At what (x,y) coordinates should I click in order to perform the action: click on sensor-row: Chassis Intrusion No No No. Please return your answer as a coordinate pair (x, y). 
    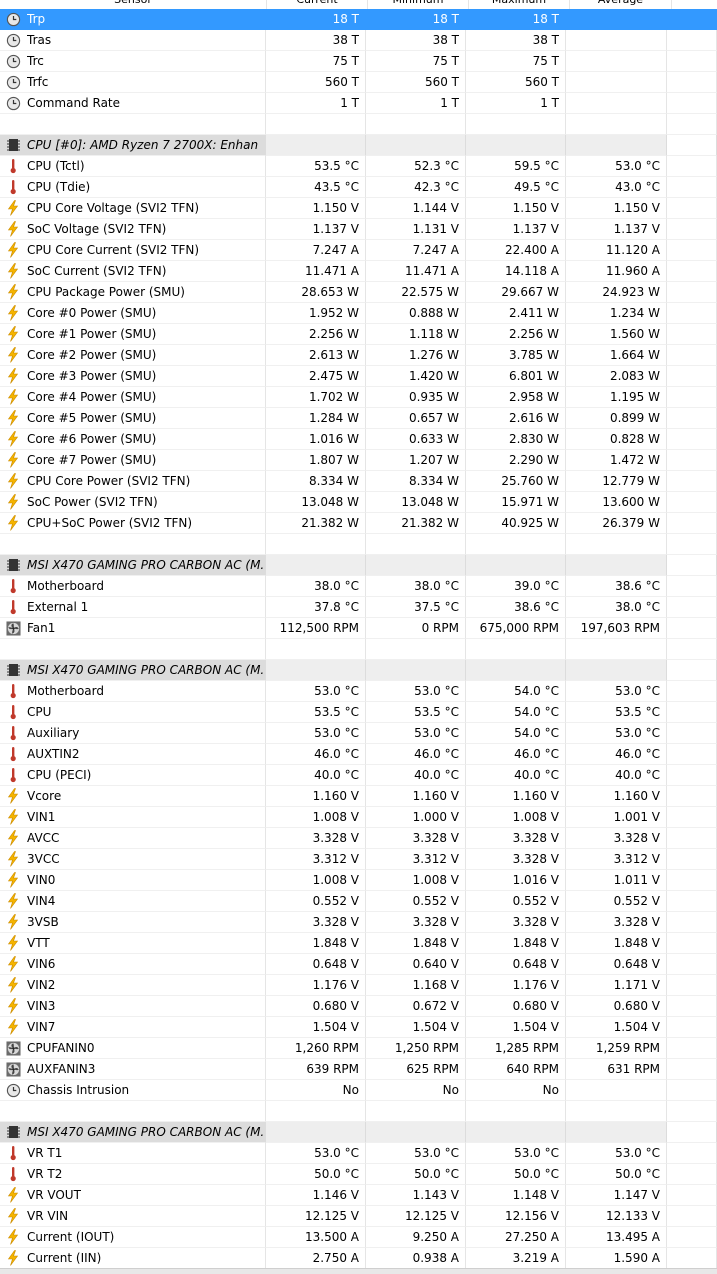
    Looking at the image, I should click on (358, 1090).